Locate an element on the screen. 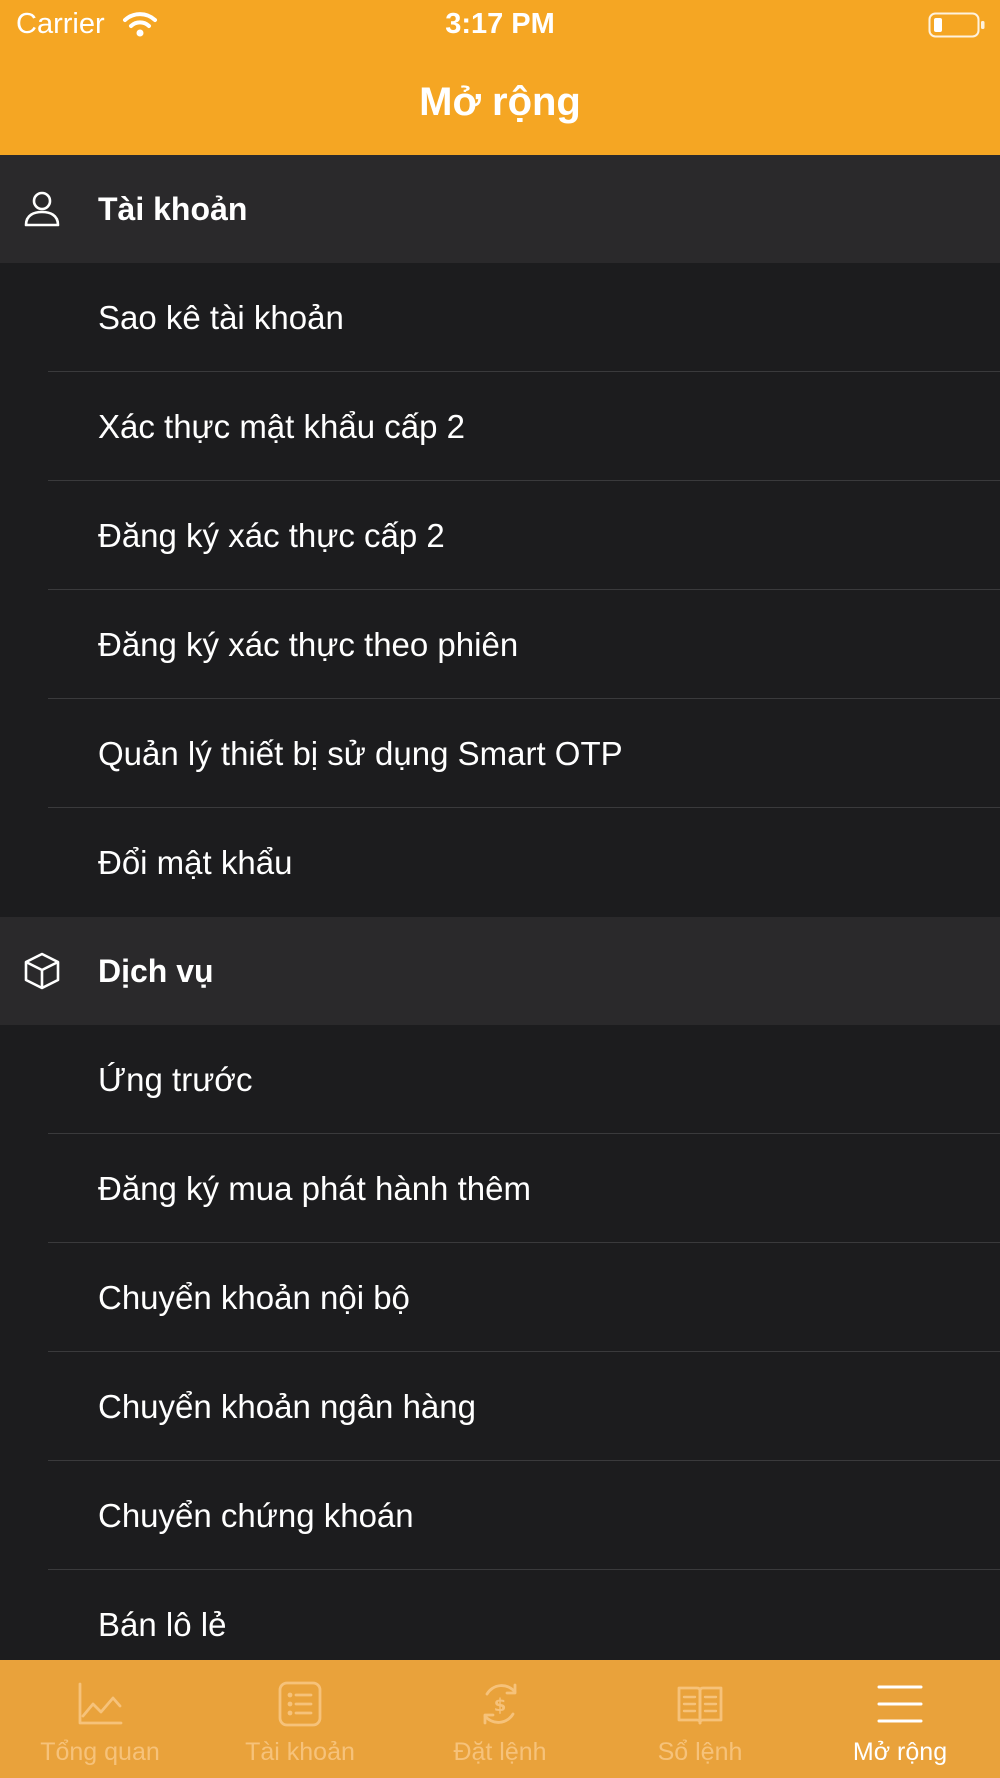  tab-label: Tổng quan is located at coordinates (100, 1752).